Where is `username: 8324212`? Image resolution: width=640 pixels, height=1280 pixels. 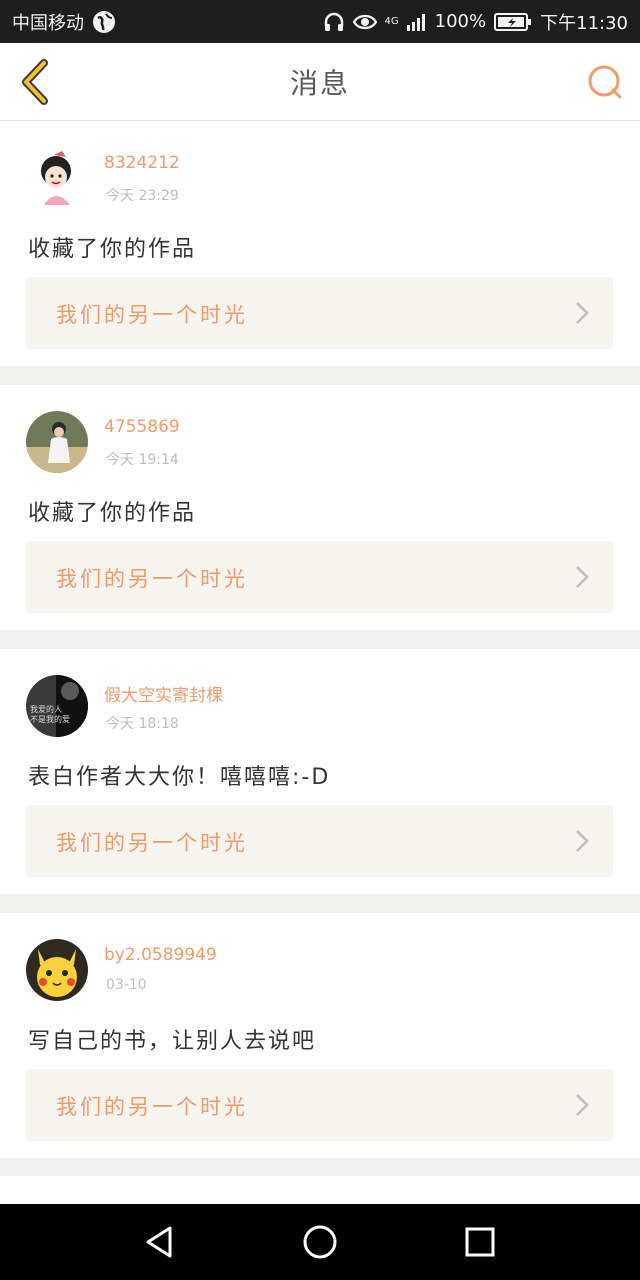 username: 8324212 is located at coordinates (142, 163).